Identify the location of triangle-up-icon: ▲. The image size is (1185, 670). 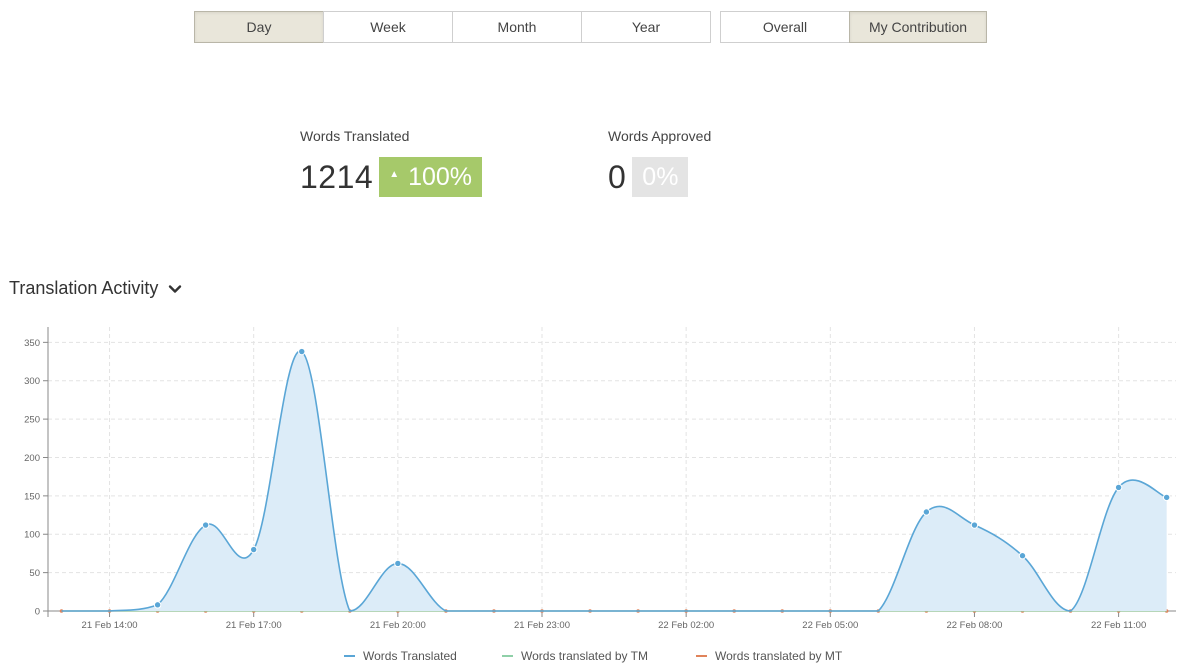
(394, 174).